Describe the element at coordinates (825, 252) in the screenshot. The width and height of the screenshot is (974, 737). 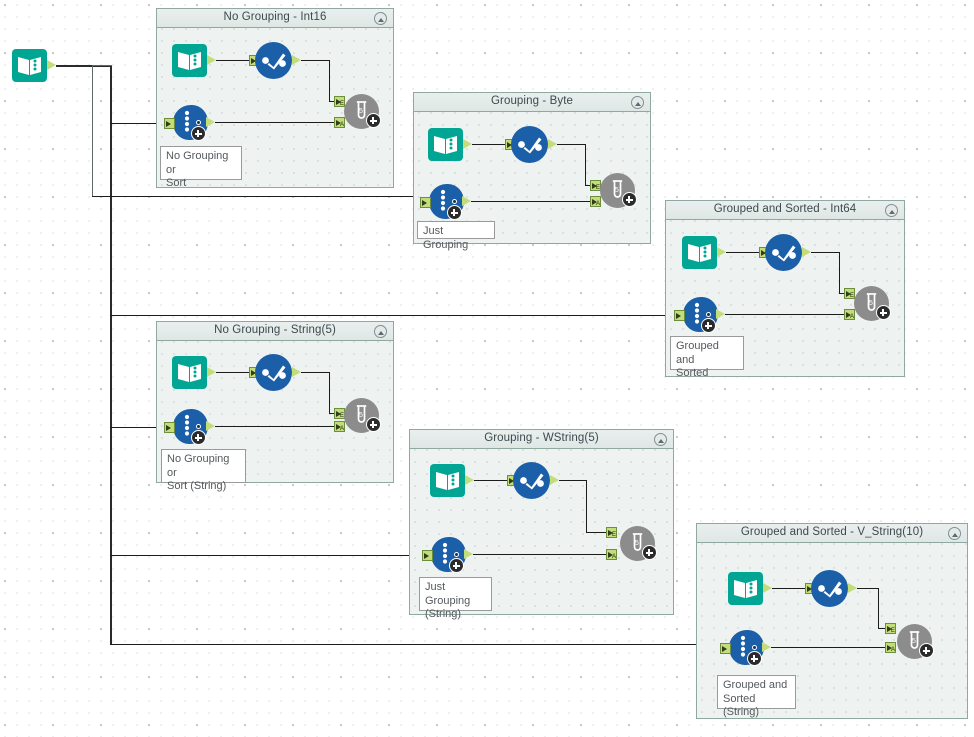
I see `wire-c3-select-right` at that location.